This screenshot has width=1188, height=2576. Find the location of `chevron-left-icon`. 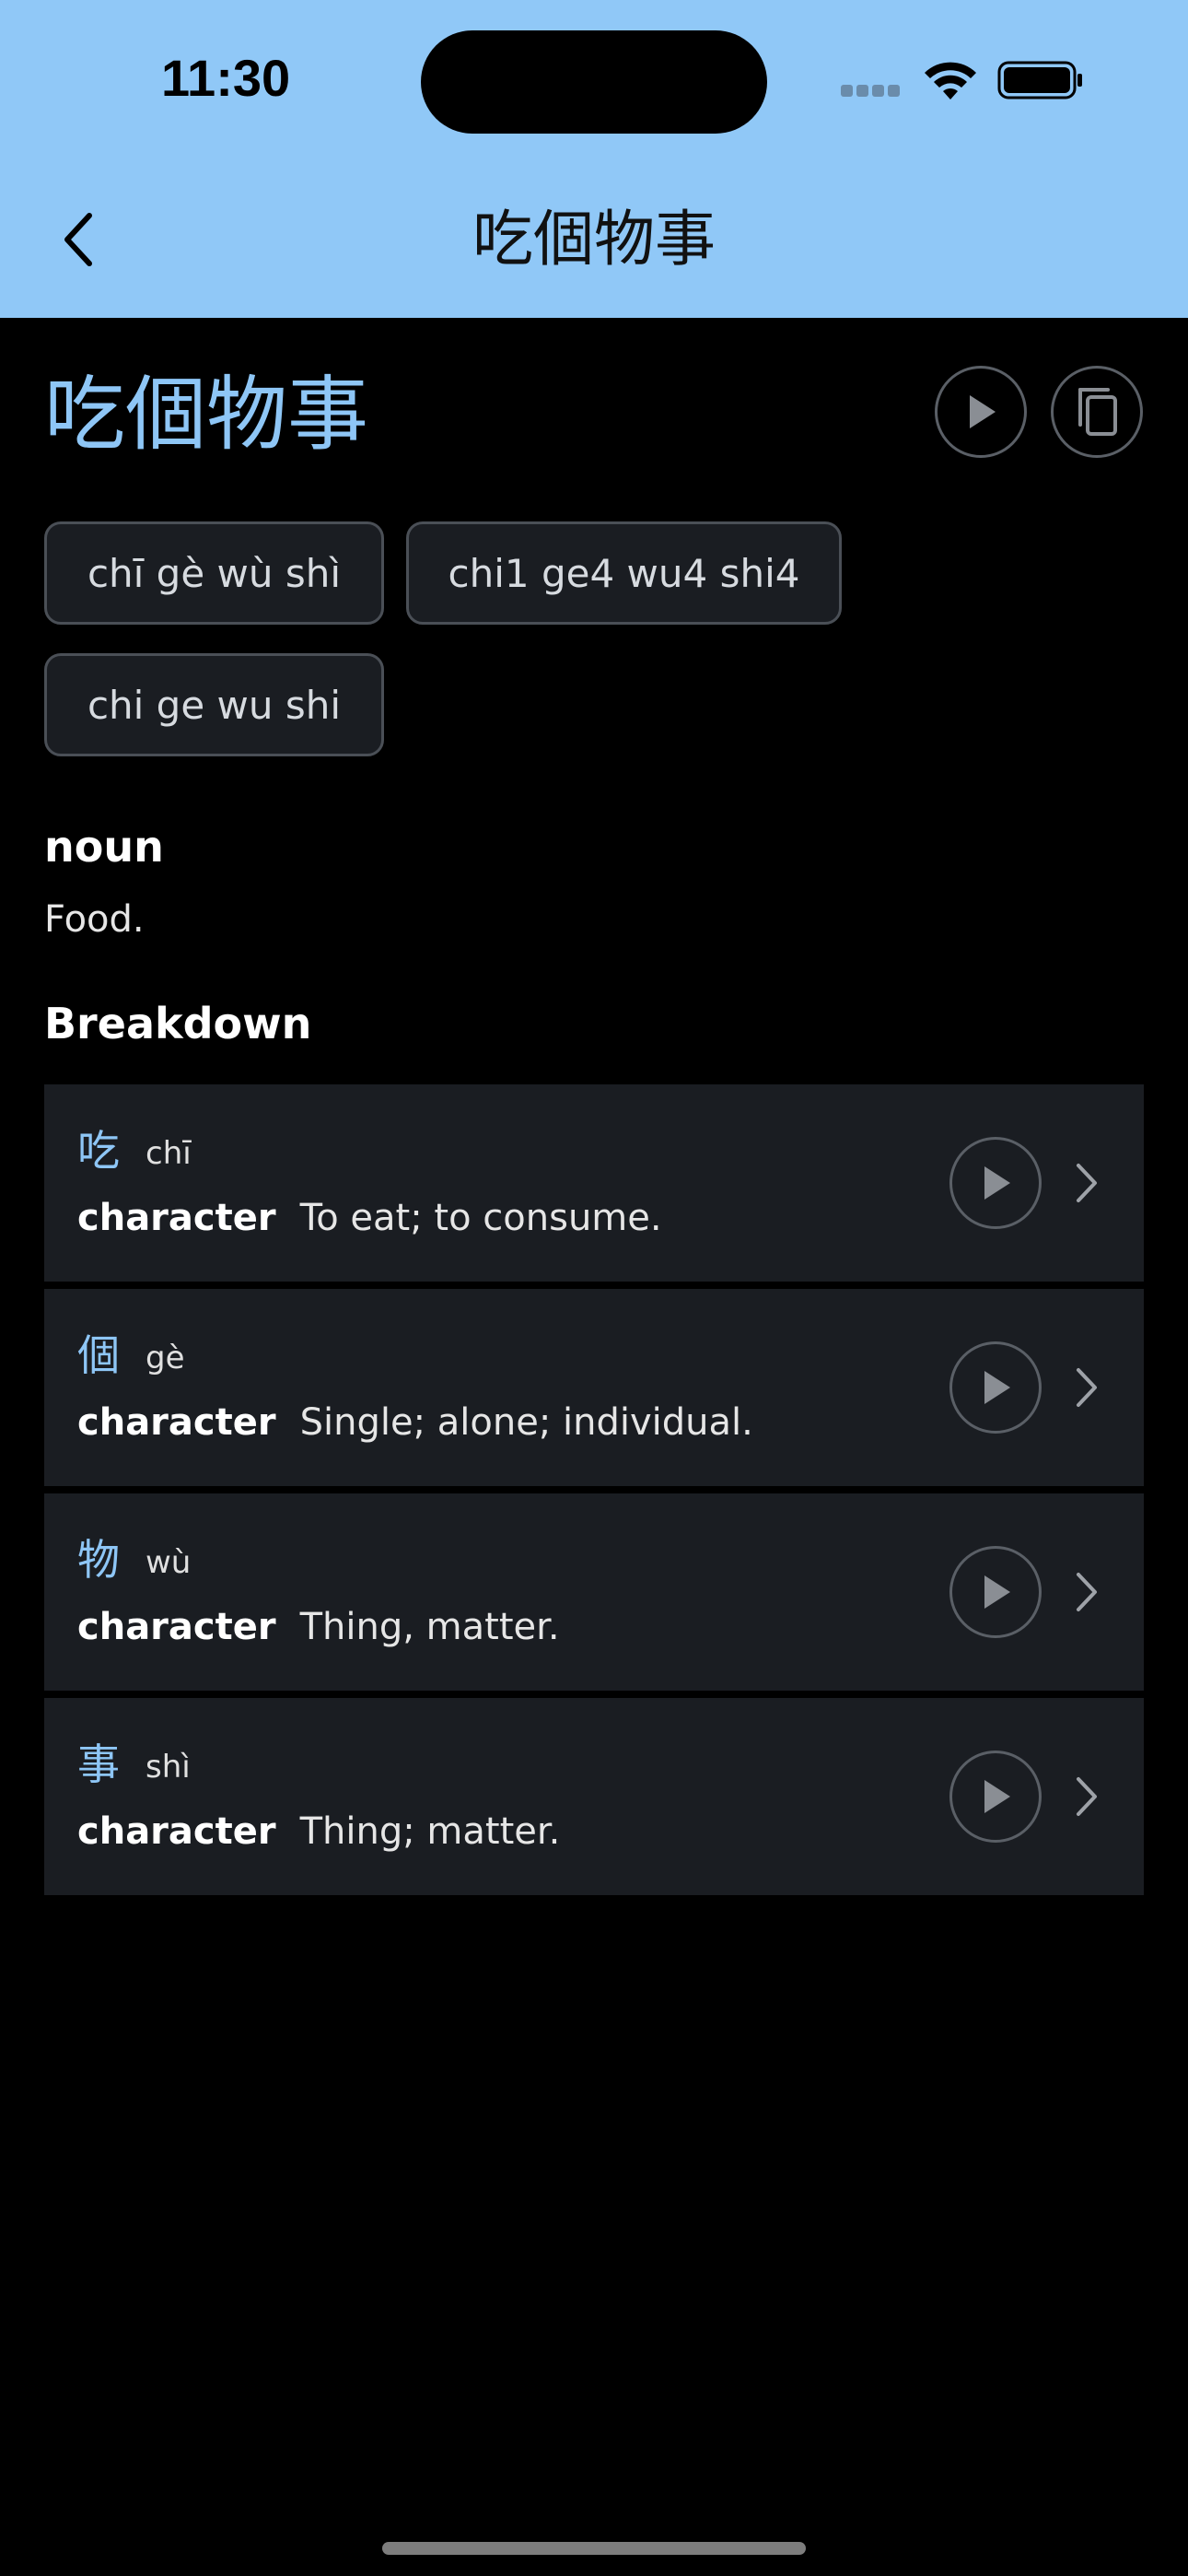

chevron-left-icon is located at coordinates (78, 239).